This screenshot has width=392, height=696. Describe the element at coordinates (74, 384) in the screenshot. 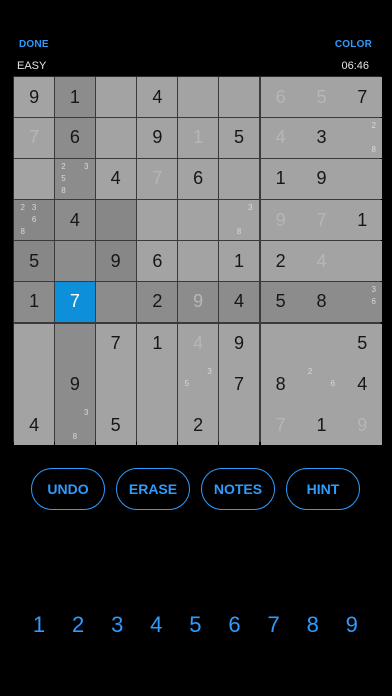

I see `cell-r8c2: 9` at that location.